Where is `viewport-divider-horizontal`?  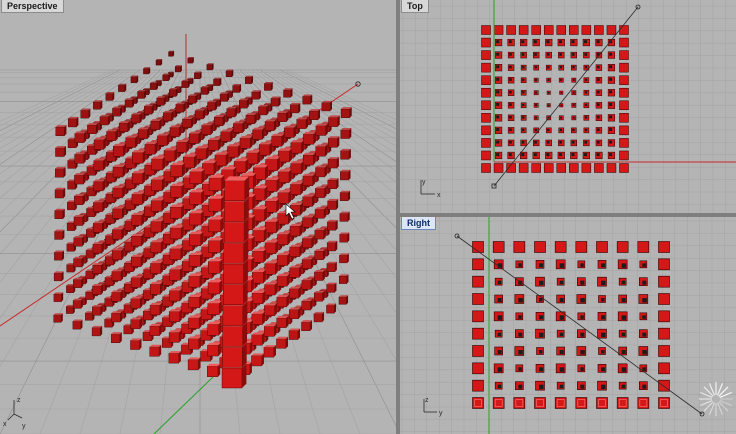
viewport-divider-horizontal is located at coordinates (568, 215).